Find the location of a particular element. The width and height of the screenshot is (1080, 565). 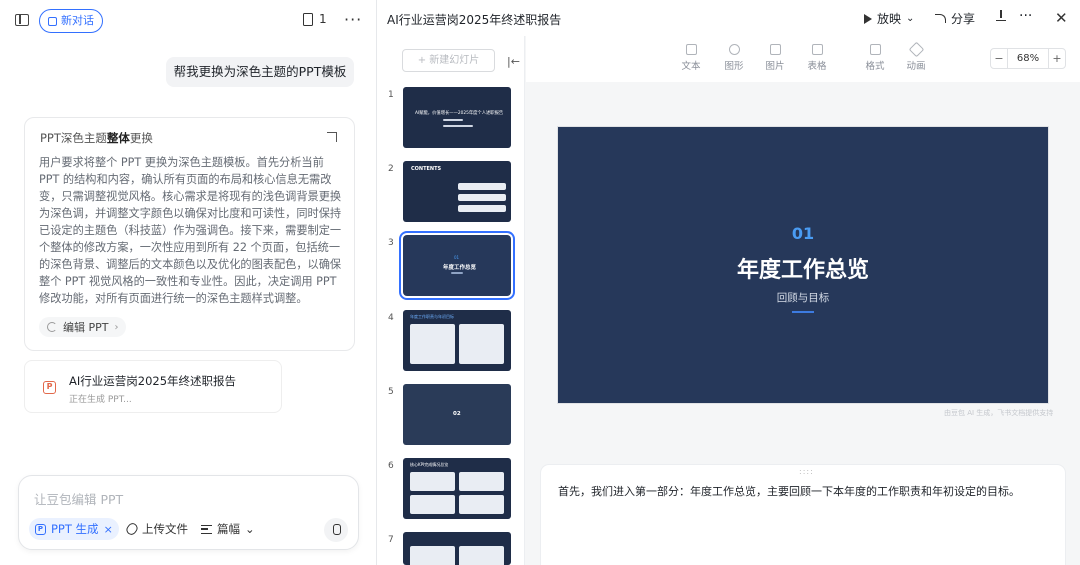

ppt-icon: P is located at coordinates (40, 529).